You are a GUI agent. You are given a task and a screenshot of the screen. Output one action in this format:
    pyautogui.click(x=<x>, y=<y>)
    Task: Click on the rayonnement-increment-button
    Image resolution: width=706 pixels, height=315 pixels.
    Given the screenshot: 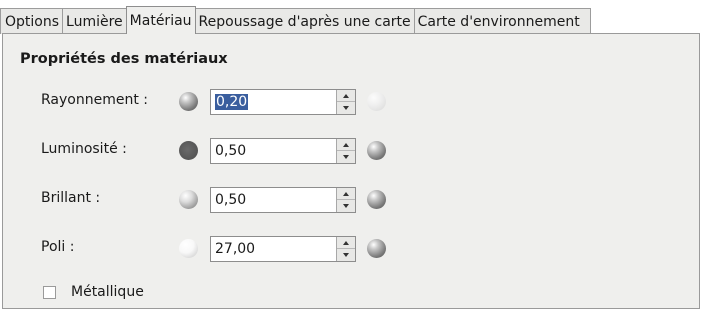 What is the action you would take?
    pyautogui.click(x=346, y=96)
    